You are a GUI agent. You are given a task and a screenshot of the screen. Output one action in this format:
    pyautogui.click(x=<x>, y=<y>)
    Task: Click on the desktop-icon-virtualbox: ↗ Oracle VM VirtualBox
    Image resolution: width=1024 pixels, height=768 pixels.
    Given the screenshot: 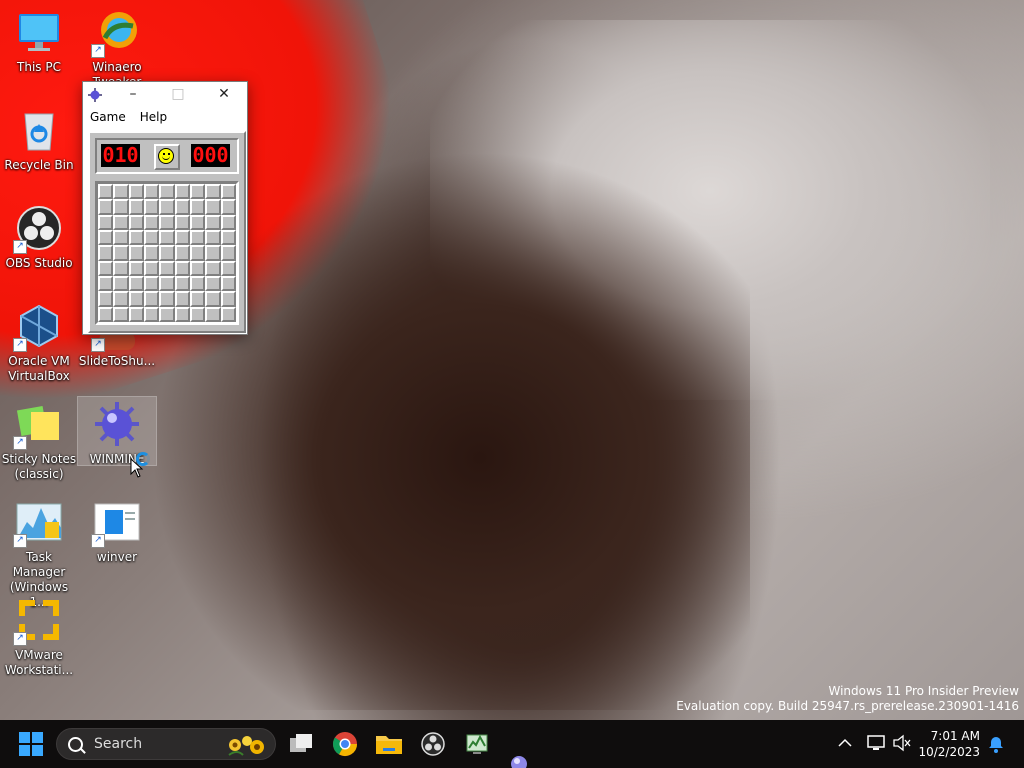 What is the action you would take?
    pyautogui.click(x=39, y=343)
    